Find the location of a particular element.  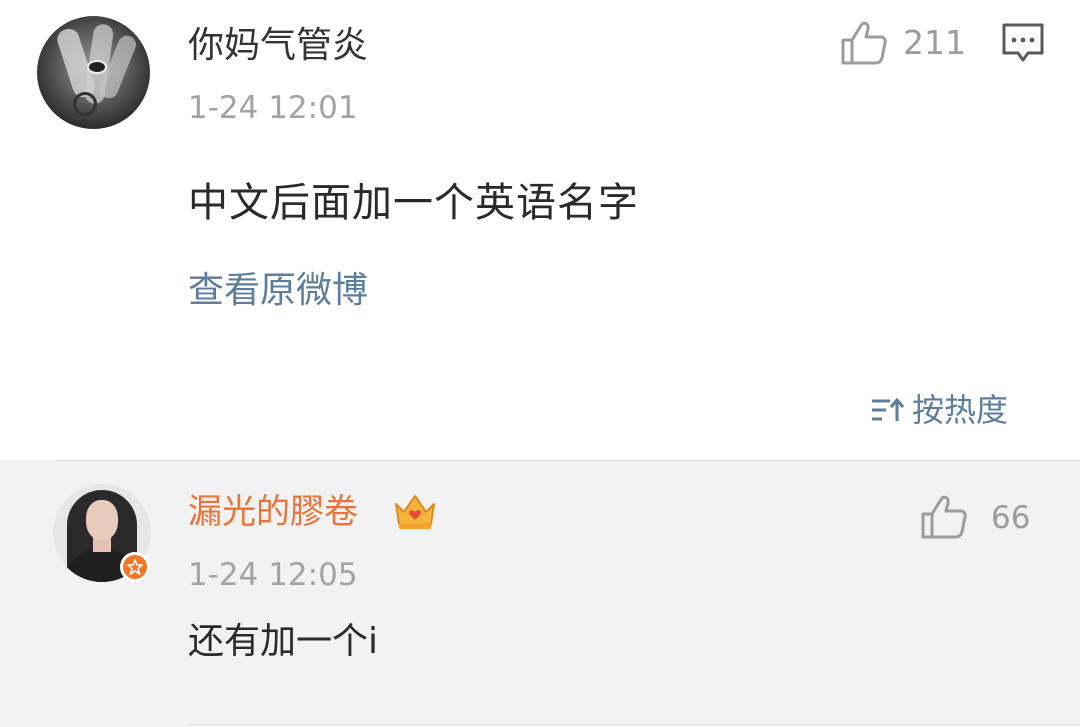

like-count: 66 is located at coordinates (1011, 518).